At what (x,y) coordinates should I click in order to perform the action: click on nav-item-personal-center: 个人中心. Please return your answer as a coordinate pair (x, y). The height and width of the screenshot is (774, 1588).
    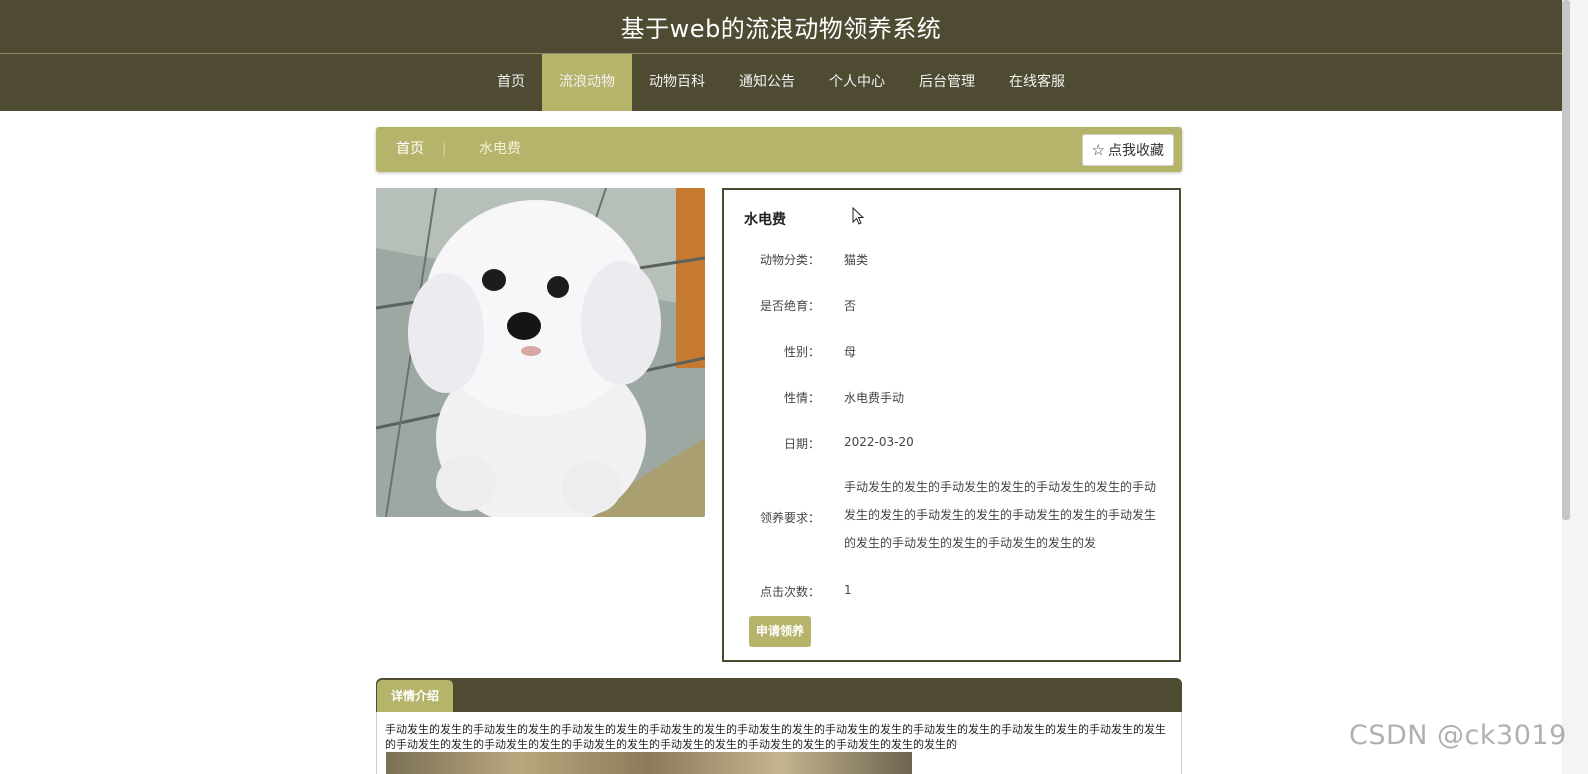
    Looking at the image, I should click on (857, 82).